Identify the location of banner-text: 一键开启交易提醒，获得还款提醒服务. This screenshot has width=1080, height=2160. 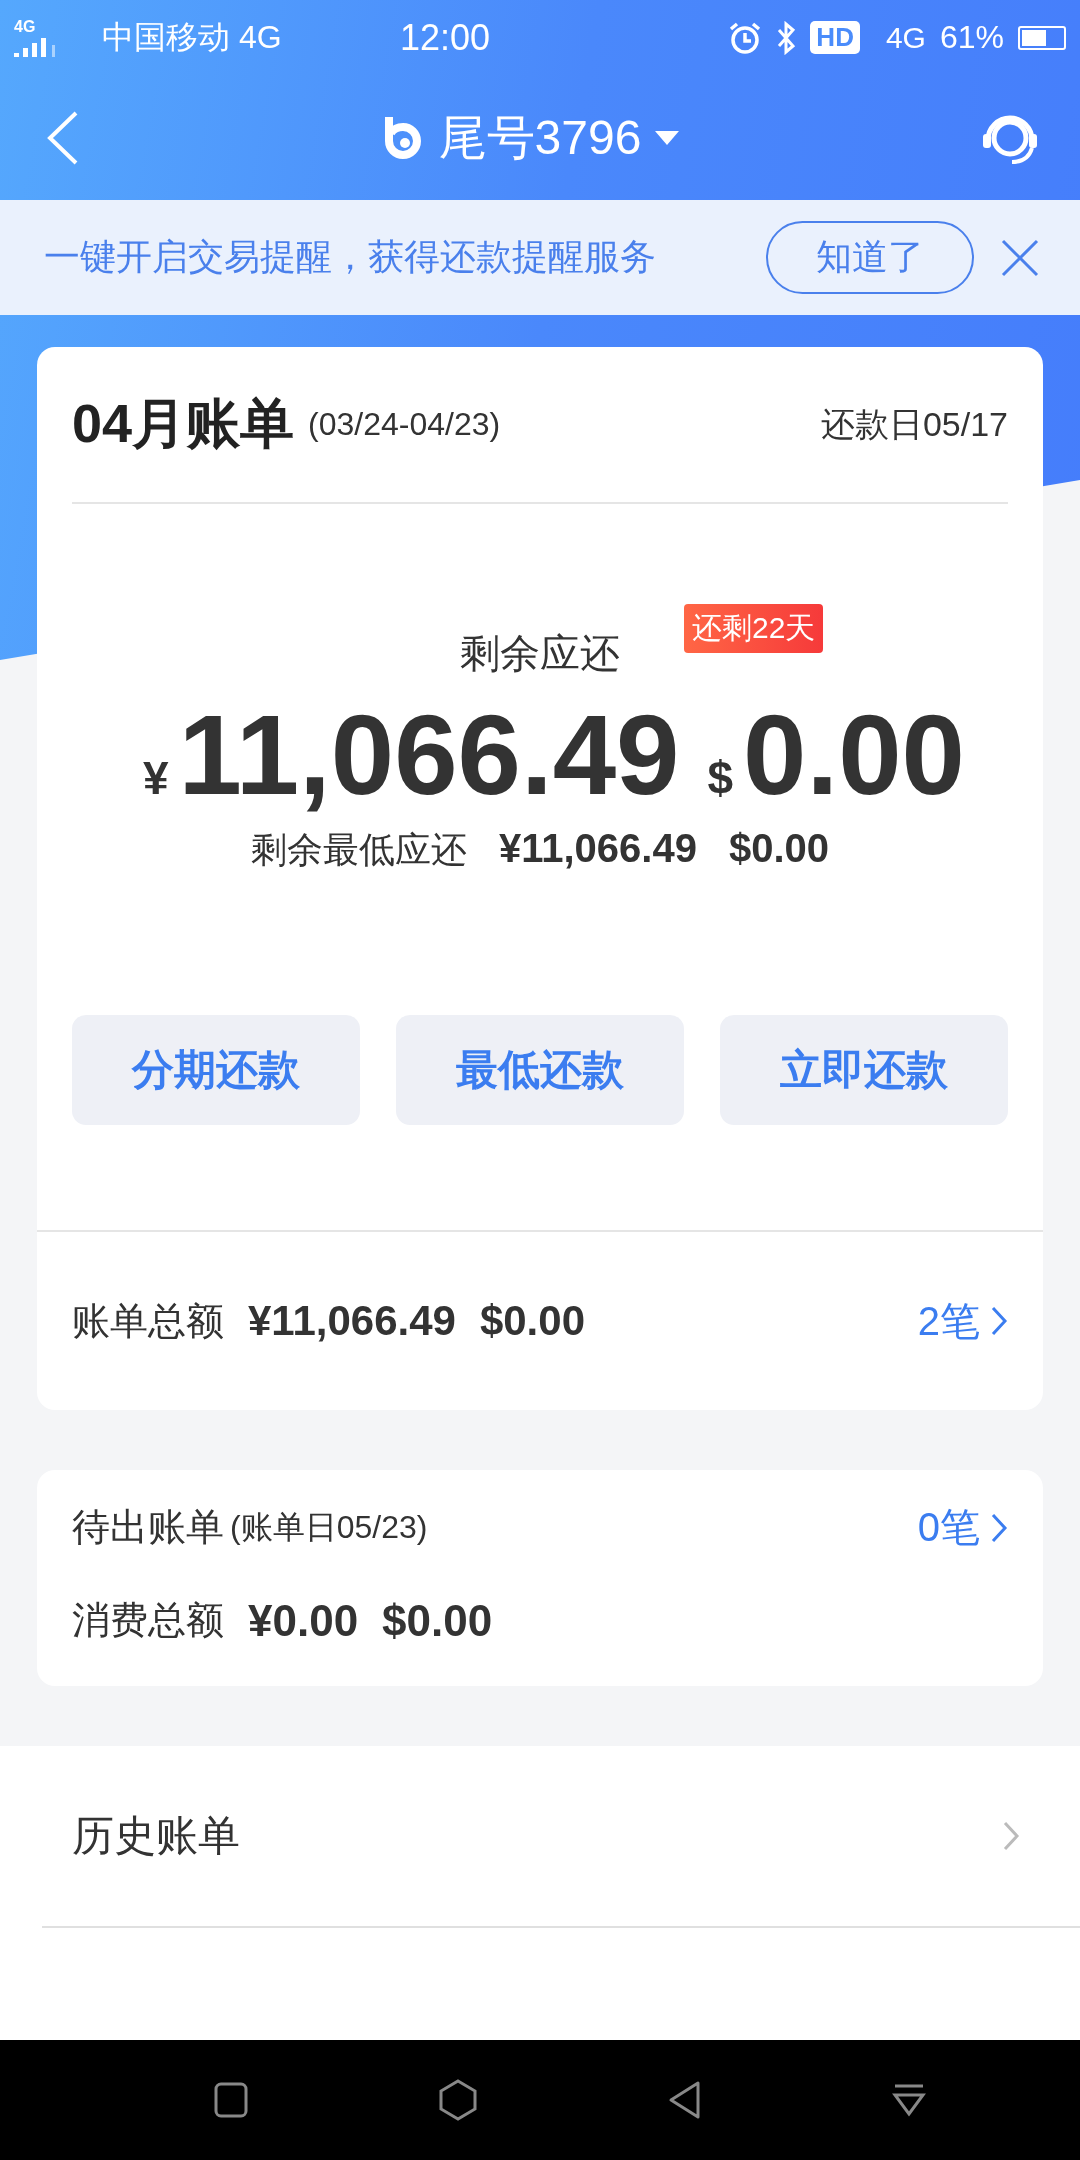
(350, 257).